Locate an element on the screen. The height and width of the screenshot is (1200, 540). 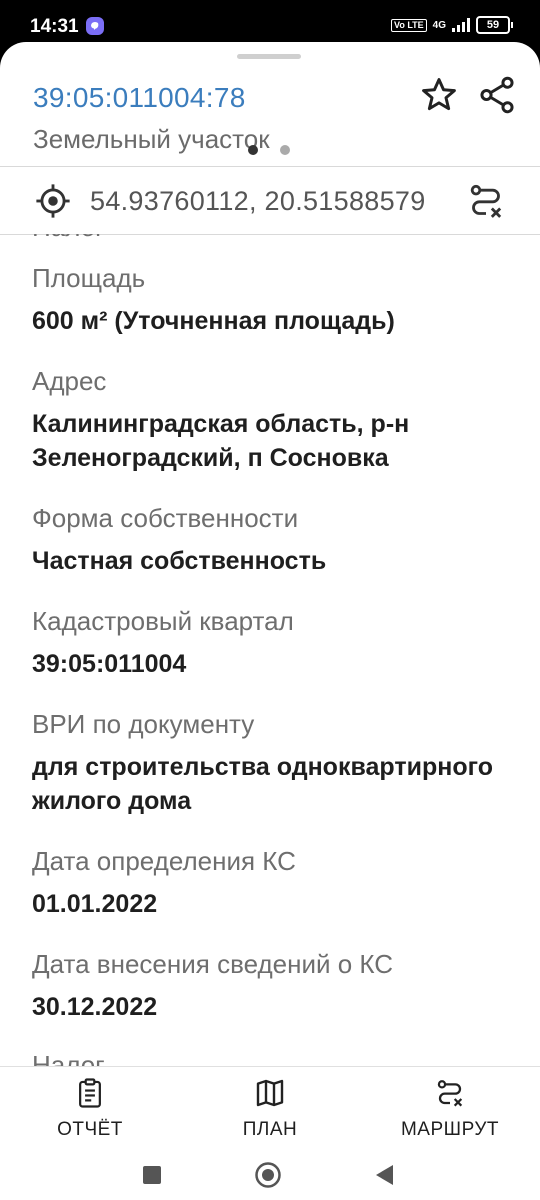
circle-icon is located at coordinates (268, 1175).